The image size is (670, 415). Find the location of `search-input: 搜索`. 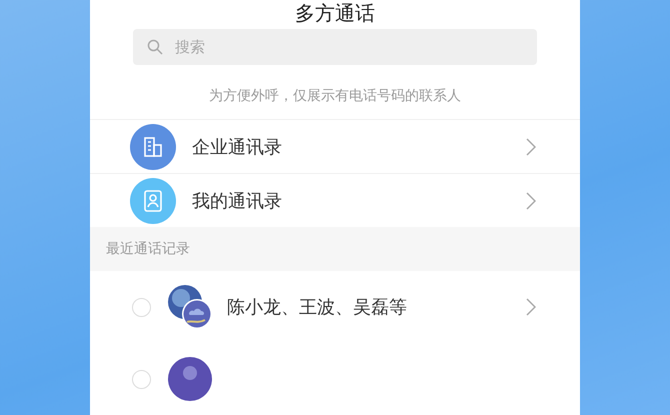

search-input: 搜索 is located at coordinates (348, 47).